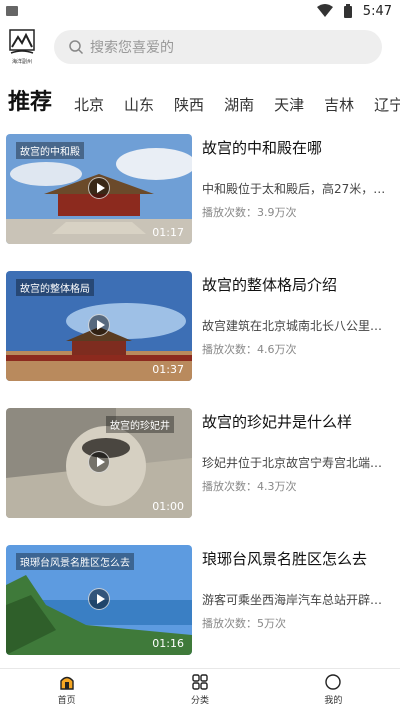 This screenshot has height=710, width=400. Describe the element at coordinates (249, 486) in the screenshot. I see `play-count: 播放次数：4.3万次` at that location.